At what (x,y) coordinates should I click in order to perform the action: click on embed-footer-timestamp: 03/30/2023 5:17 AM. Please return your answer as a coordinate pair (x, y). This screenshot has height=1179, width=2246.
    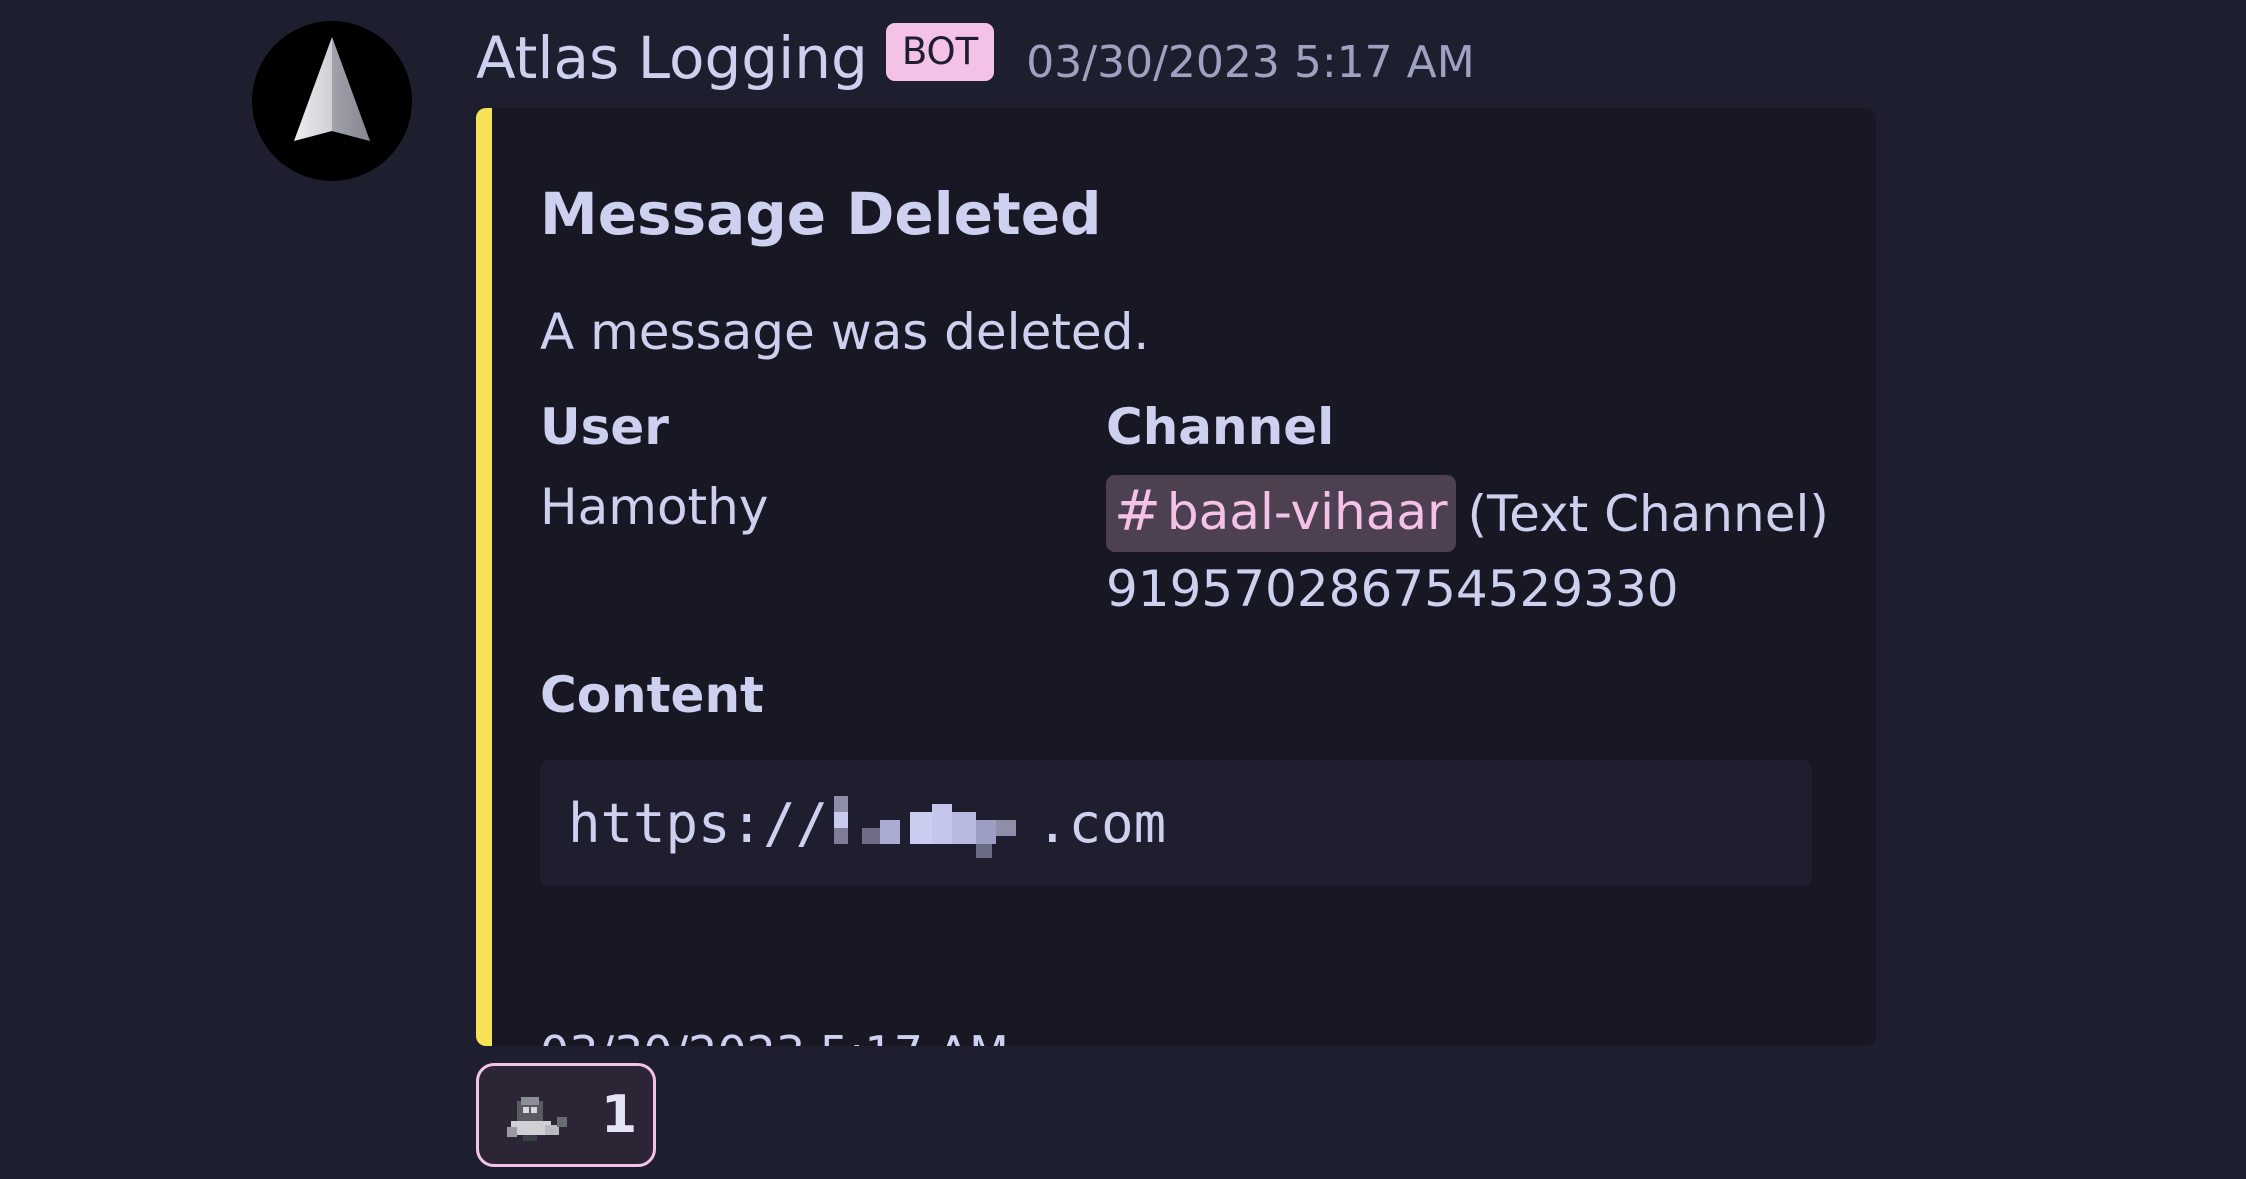
    Looking at the image, I should click on (774, 1036).